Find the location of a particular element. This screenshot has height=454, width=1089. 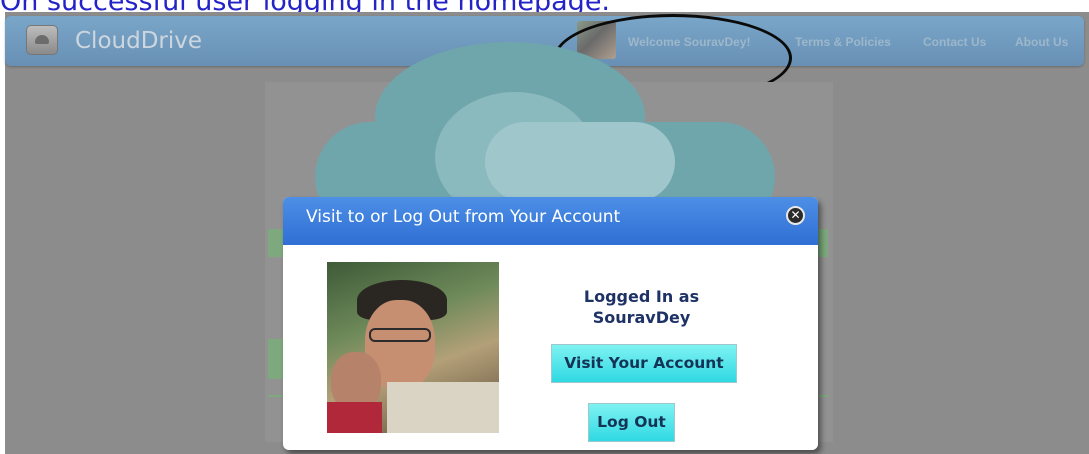

logged-in-label: Logged In as is located at coordinates (641, 296).